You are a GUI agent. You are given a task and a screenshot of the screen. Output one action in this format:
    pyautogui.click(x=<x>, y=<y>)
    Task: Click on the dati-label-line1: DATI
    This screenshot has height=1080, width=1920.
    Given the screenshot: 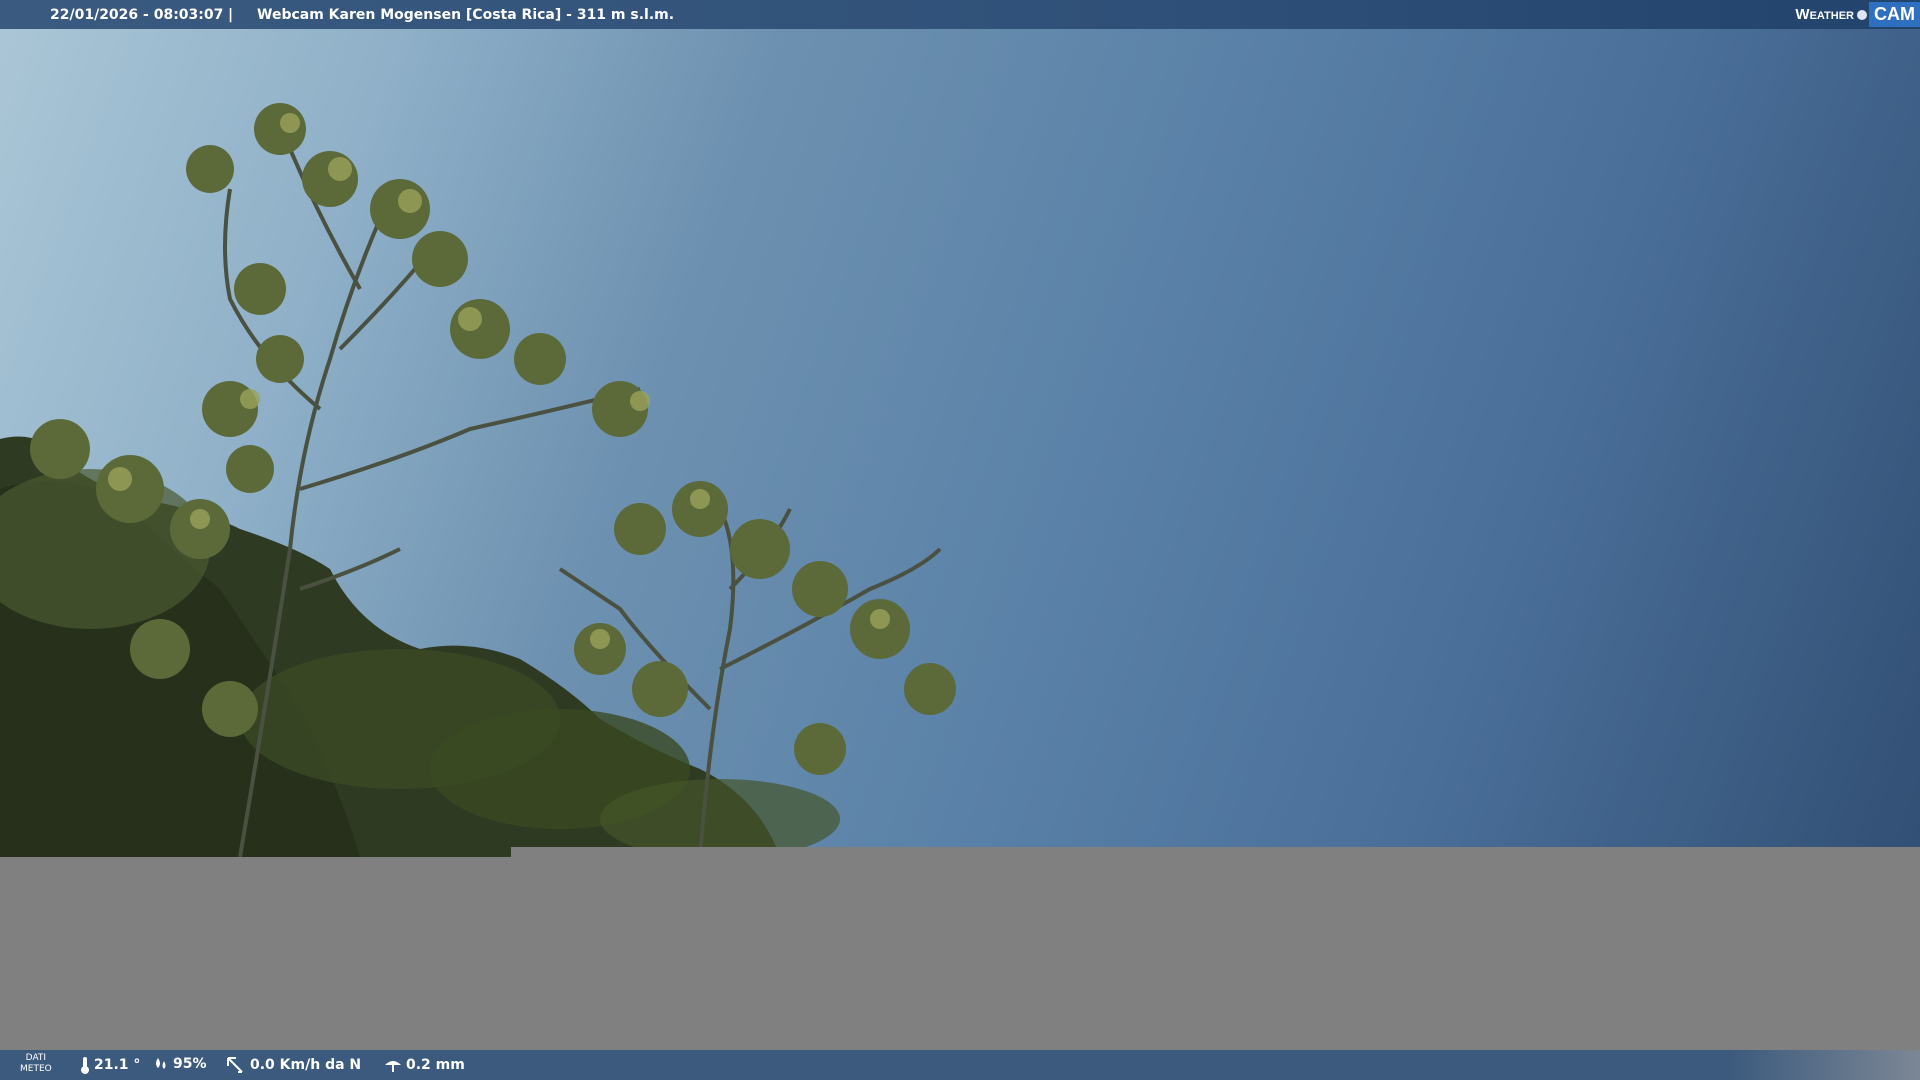 What is the action you would take?
    pyautogui.click(x=36, y=1058)
    